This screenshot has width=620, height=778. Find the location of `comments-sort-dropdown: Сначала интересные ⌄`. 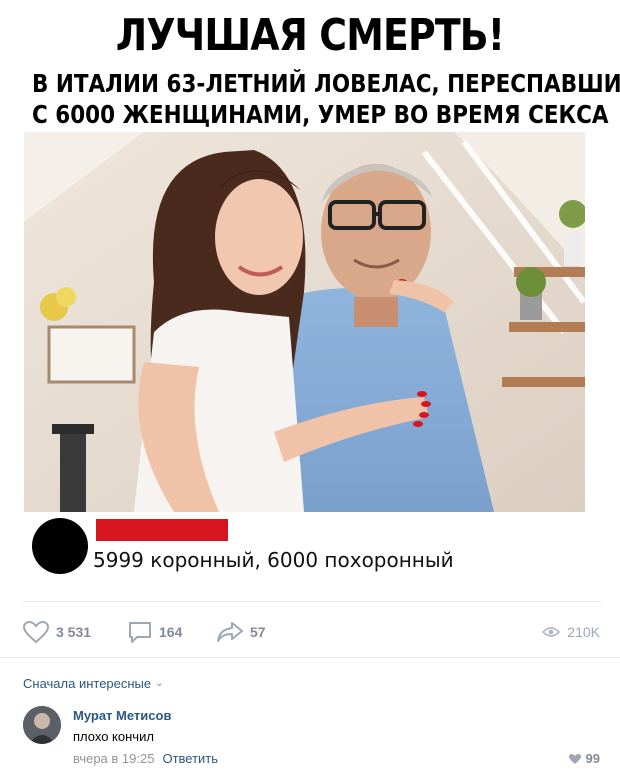

comments-sort-dropdown: Сначала интересные ⌄ is located at coordinates (93, 683).